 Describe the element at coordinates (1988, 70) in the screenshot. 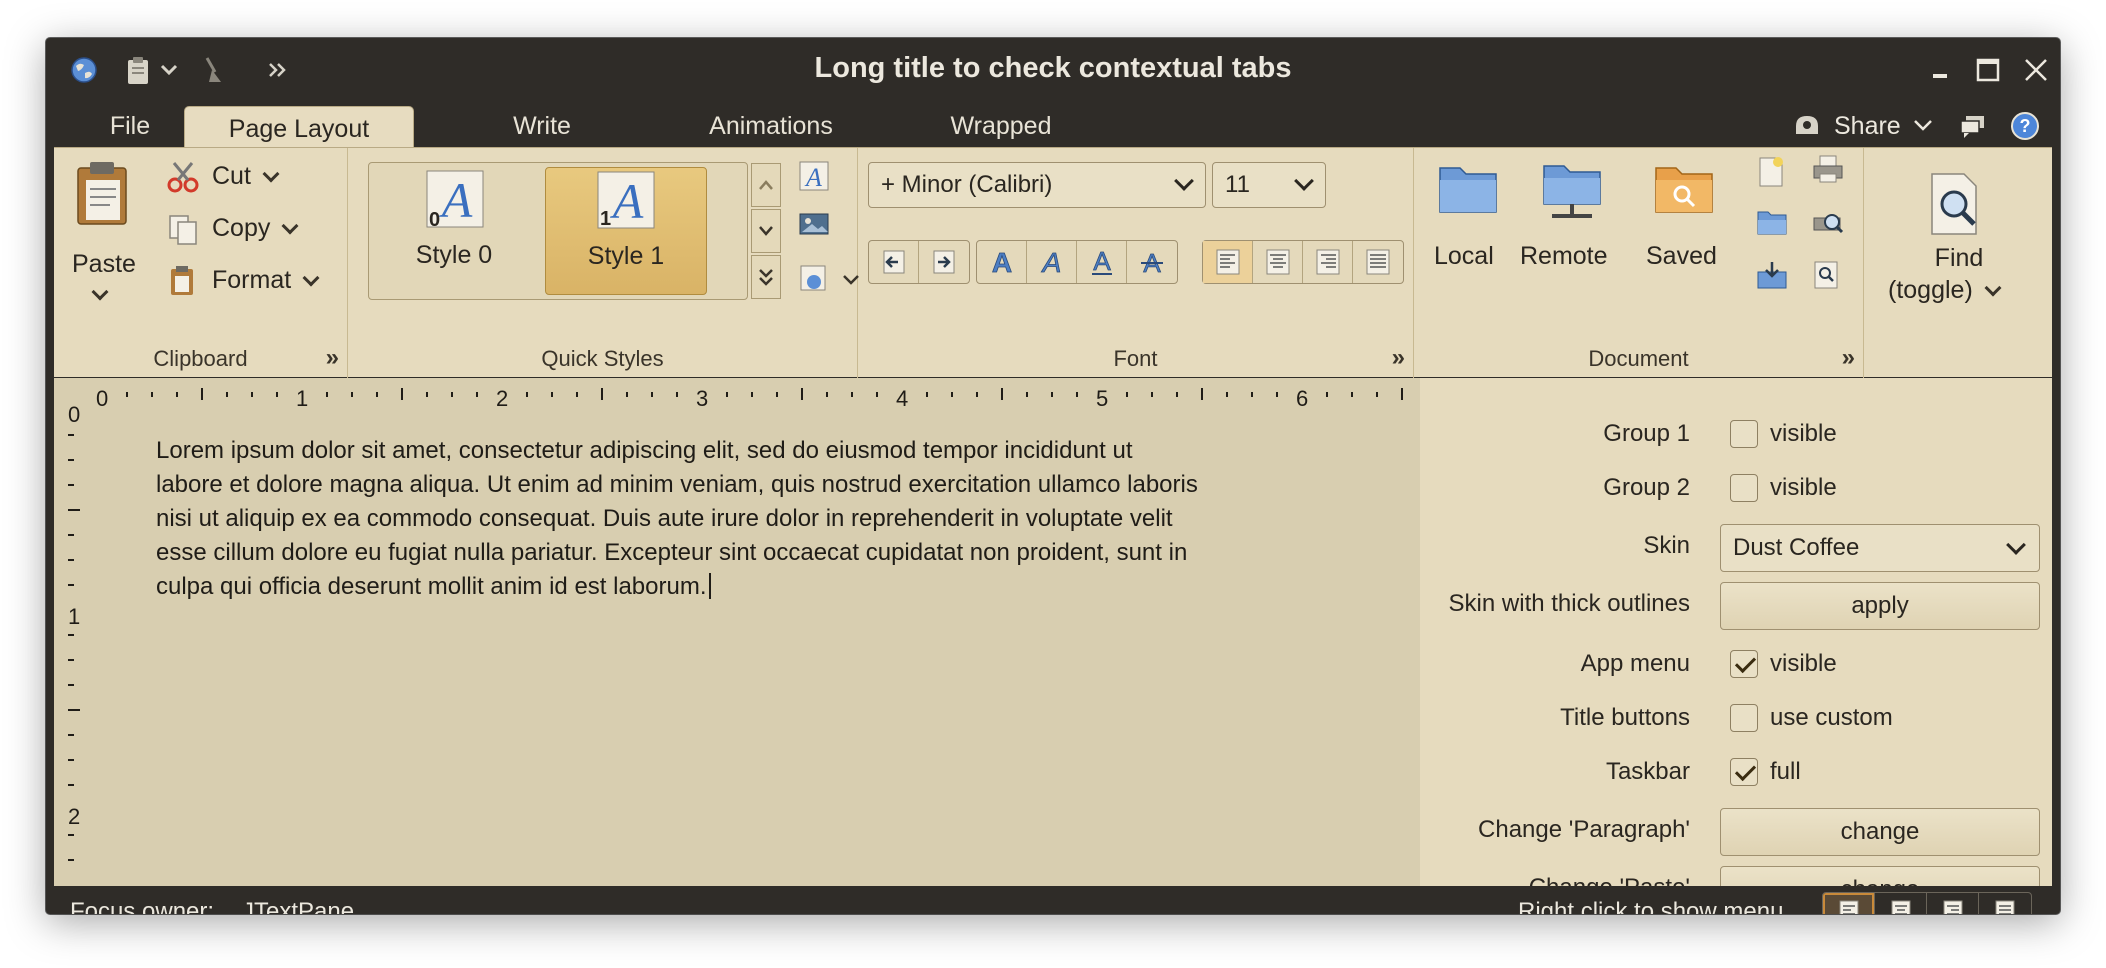

I see `maximize-button` at that location.